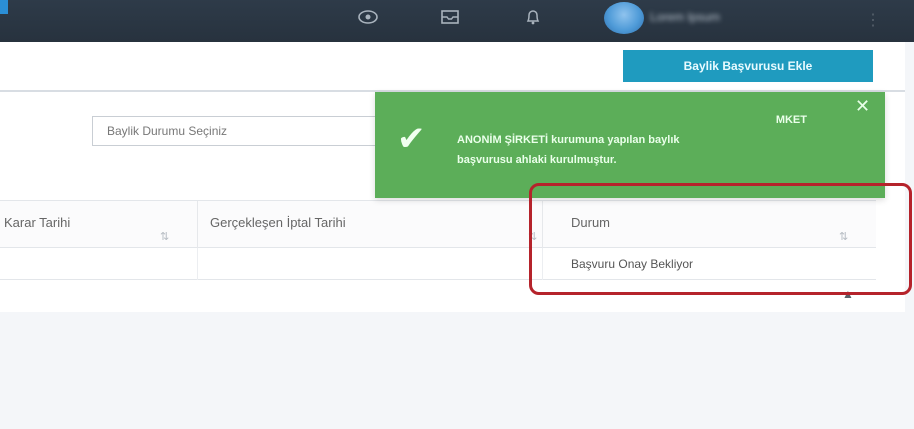 The width and height of the screenshot is (914, 429). Describe the element at coordinates (624, 18) in the screenshot. I see `avatar` at that location.